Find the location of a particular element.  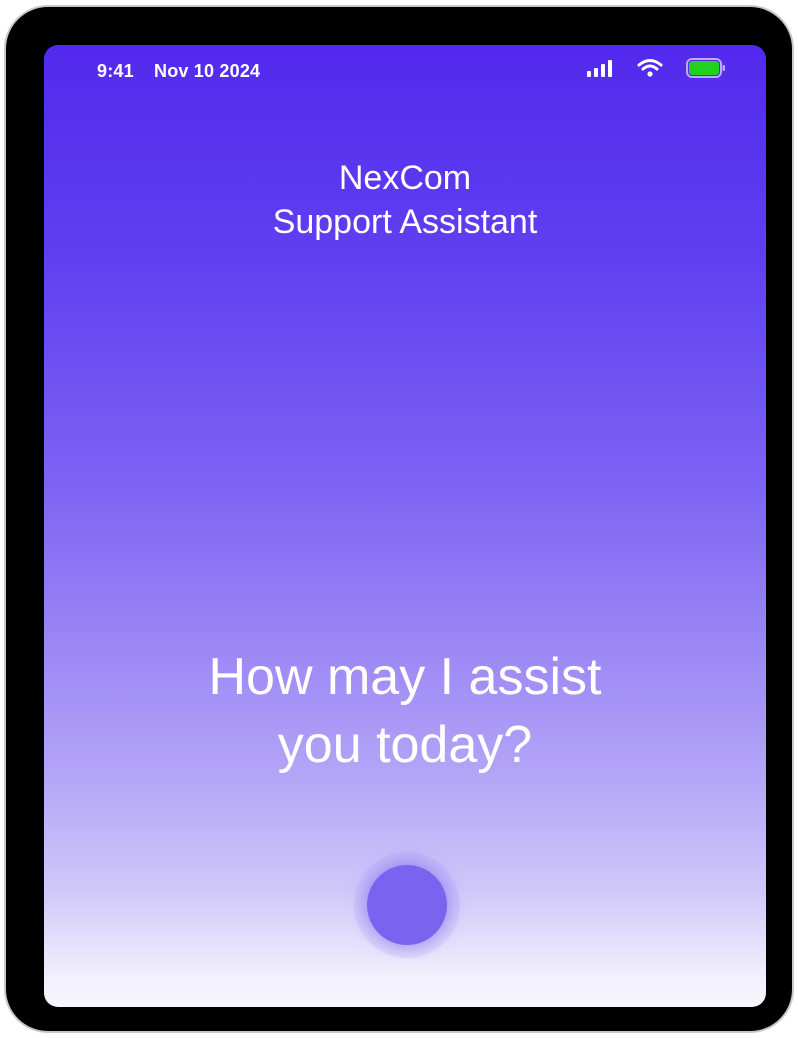

assistant-prompt: How may I assist you today? is located at coordinates (405, 711).